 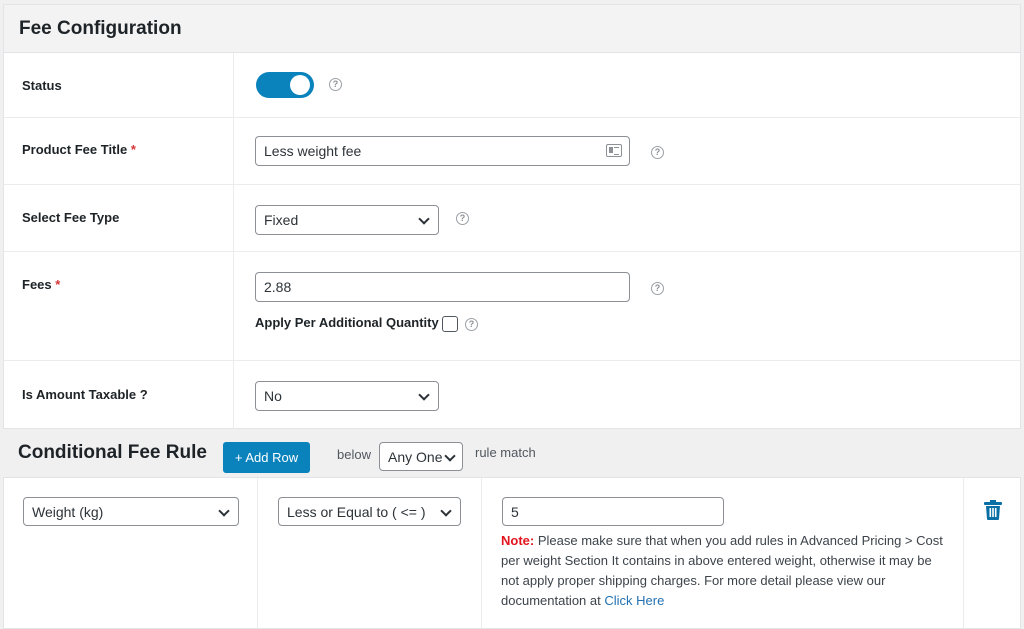 I want to click on operator-select: Less or Equal to ( <= ), so click(x=369, y=511).